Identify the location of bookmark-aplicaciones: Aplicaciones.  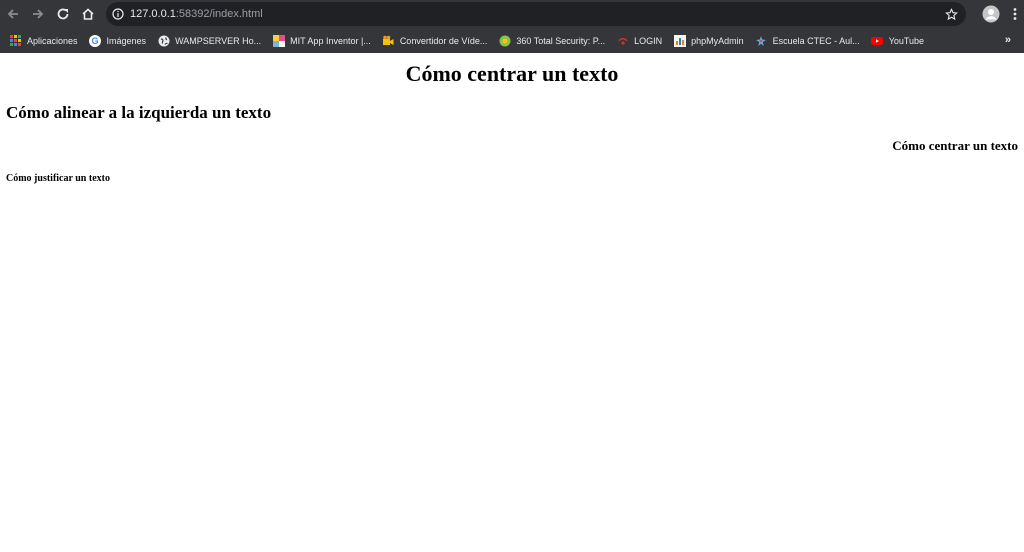
(43, 40).